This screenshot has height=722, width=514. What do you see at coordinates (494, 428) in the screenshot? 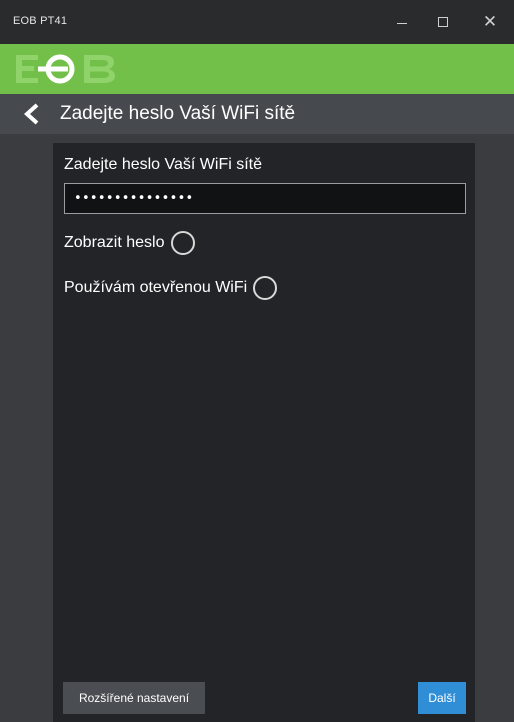
I see `right-margin` at bounding box center [494, 428].